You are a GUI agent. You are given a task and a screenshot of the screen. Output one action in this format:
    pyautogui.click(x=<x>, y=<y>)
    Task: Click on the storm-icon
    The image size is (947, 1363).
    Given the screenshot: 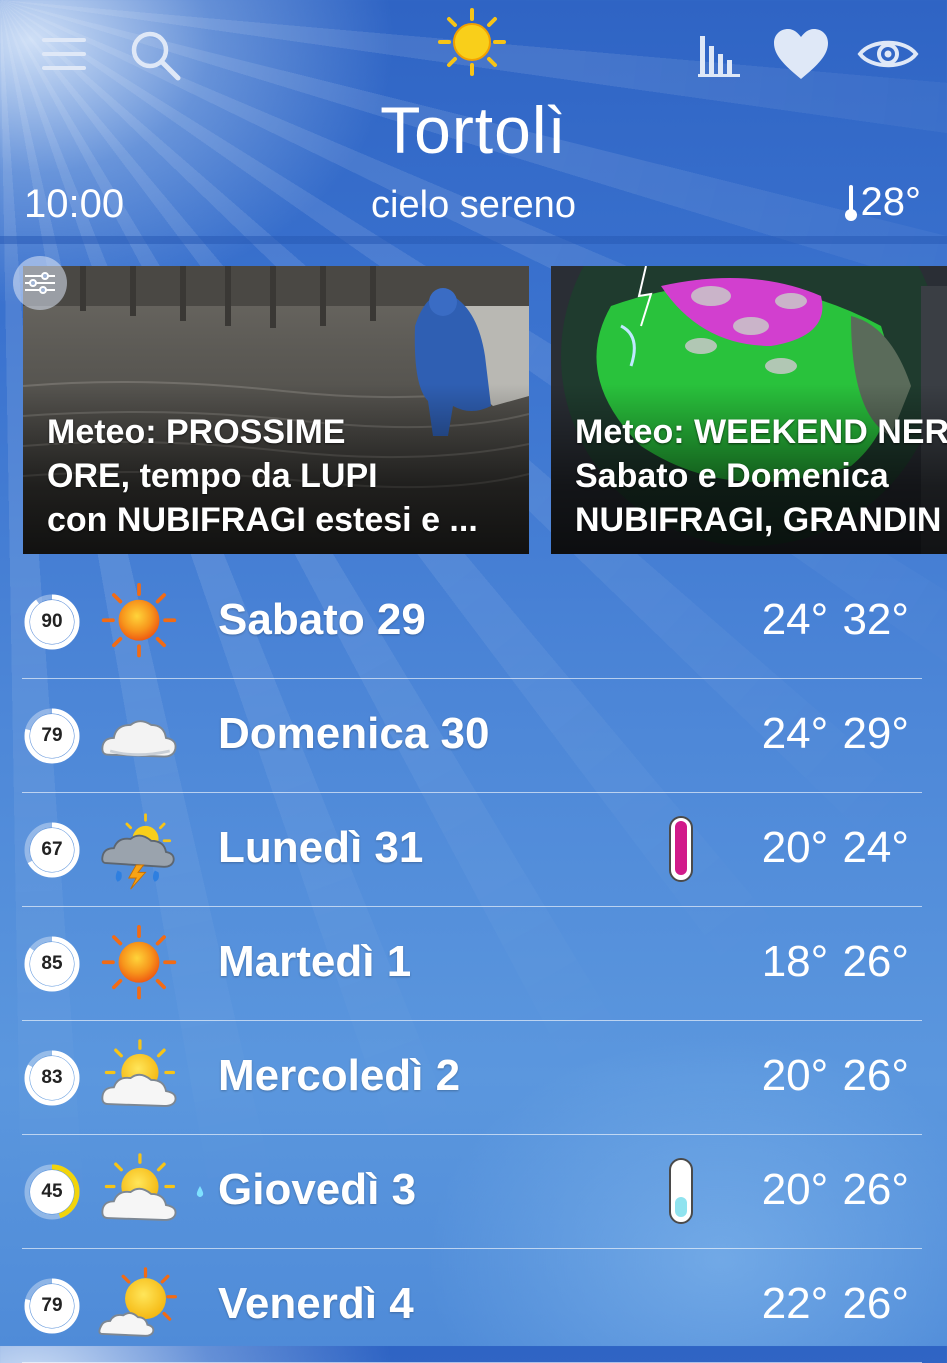 What is the action you would take?
    pyautogui.click(x=138, y=851)
    